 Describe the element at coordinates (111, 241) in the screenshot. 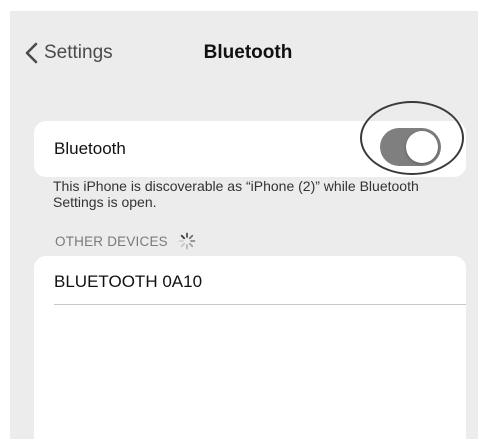

I see `other-devices-label: OTHER DEVICES` at that location.